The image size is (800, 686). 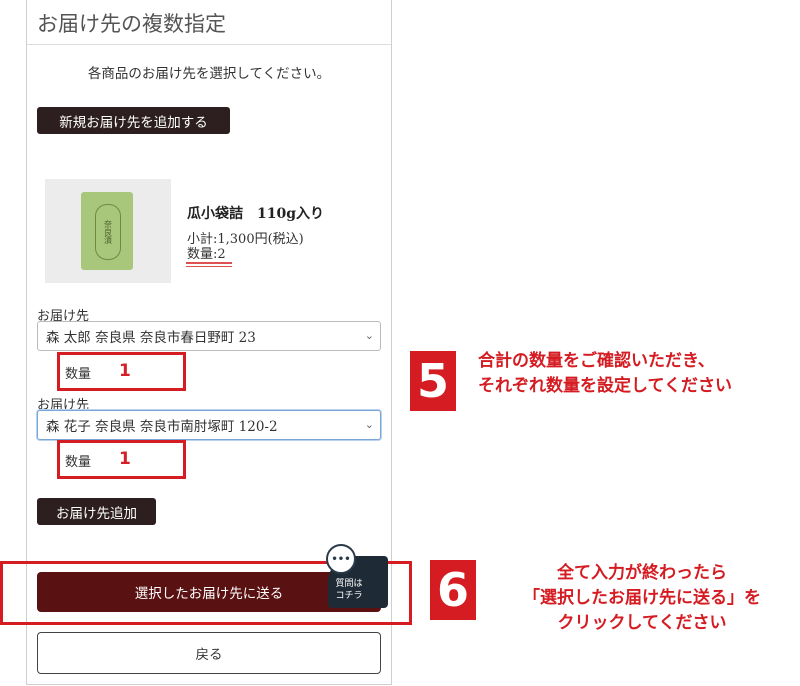 I want to click on step-6-text: 全て入力が終わったら 「選択したお届け先に送る」を クリックしてください, so click(x=642, y=598).